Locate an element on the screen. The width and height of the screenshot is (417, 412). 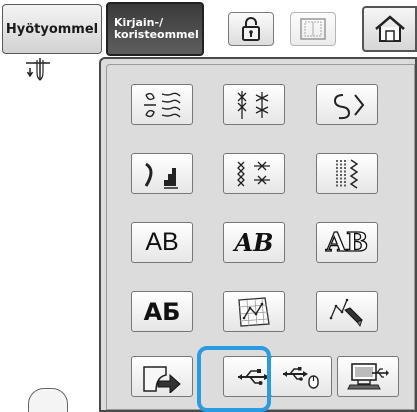
parallel-stitch-icon is located at coordinates (347, 173).